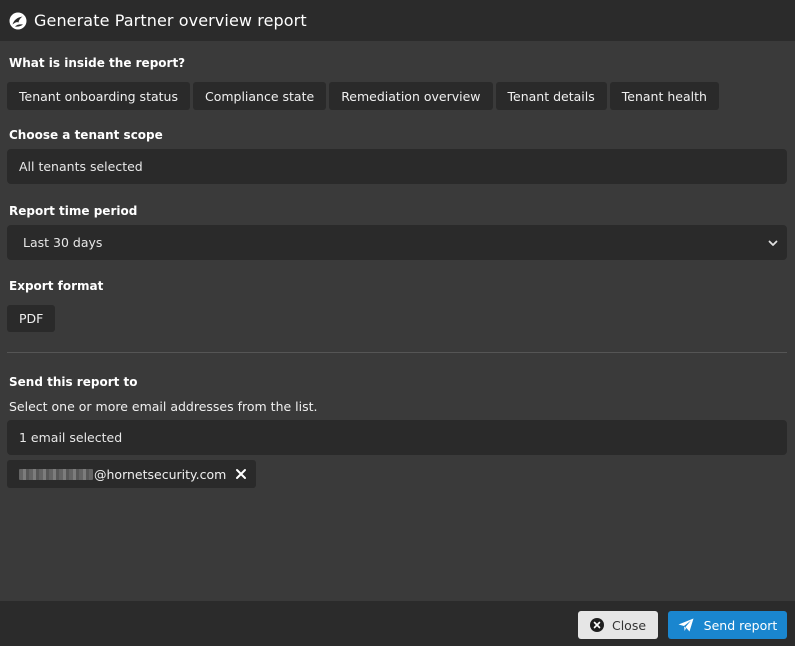 The width and height of the screenshot is (795, 646). I want to click on send-report-label: Send report, so click(740, 625).